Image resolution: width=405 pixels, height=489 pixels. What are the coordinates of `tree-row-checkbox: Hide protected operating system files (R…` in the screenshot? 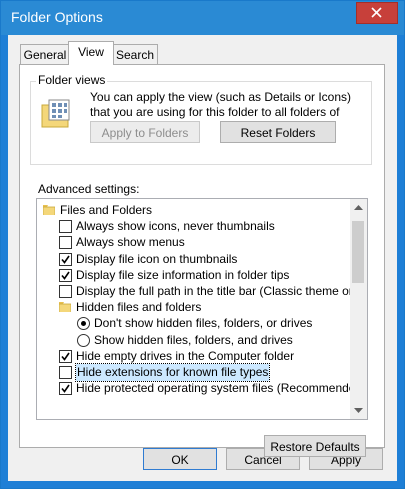 It's located at (201, 388).